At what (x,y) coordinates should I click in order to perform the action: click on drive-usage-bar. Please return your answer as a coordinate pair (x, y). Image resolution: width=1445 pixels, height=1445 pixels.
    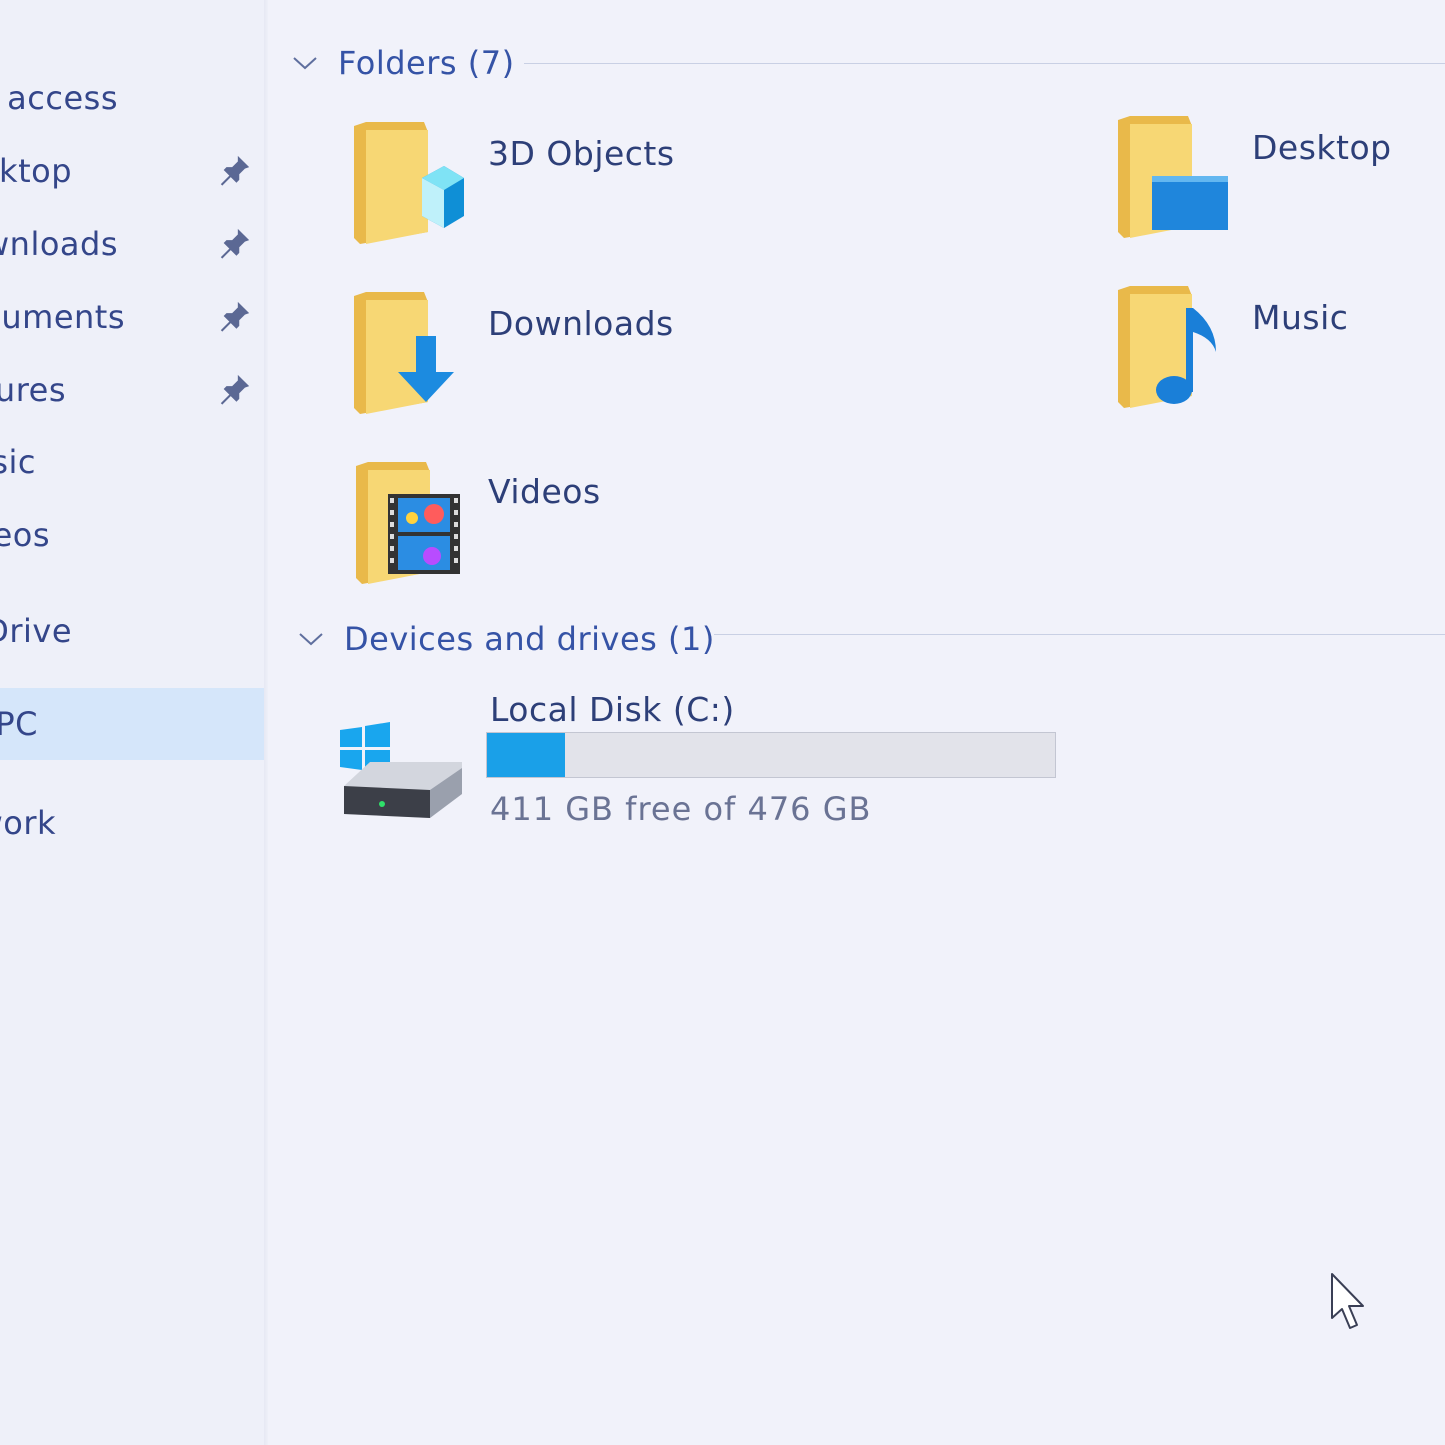
    Looking at the image, I should click on (771, 755).